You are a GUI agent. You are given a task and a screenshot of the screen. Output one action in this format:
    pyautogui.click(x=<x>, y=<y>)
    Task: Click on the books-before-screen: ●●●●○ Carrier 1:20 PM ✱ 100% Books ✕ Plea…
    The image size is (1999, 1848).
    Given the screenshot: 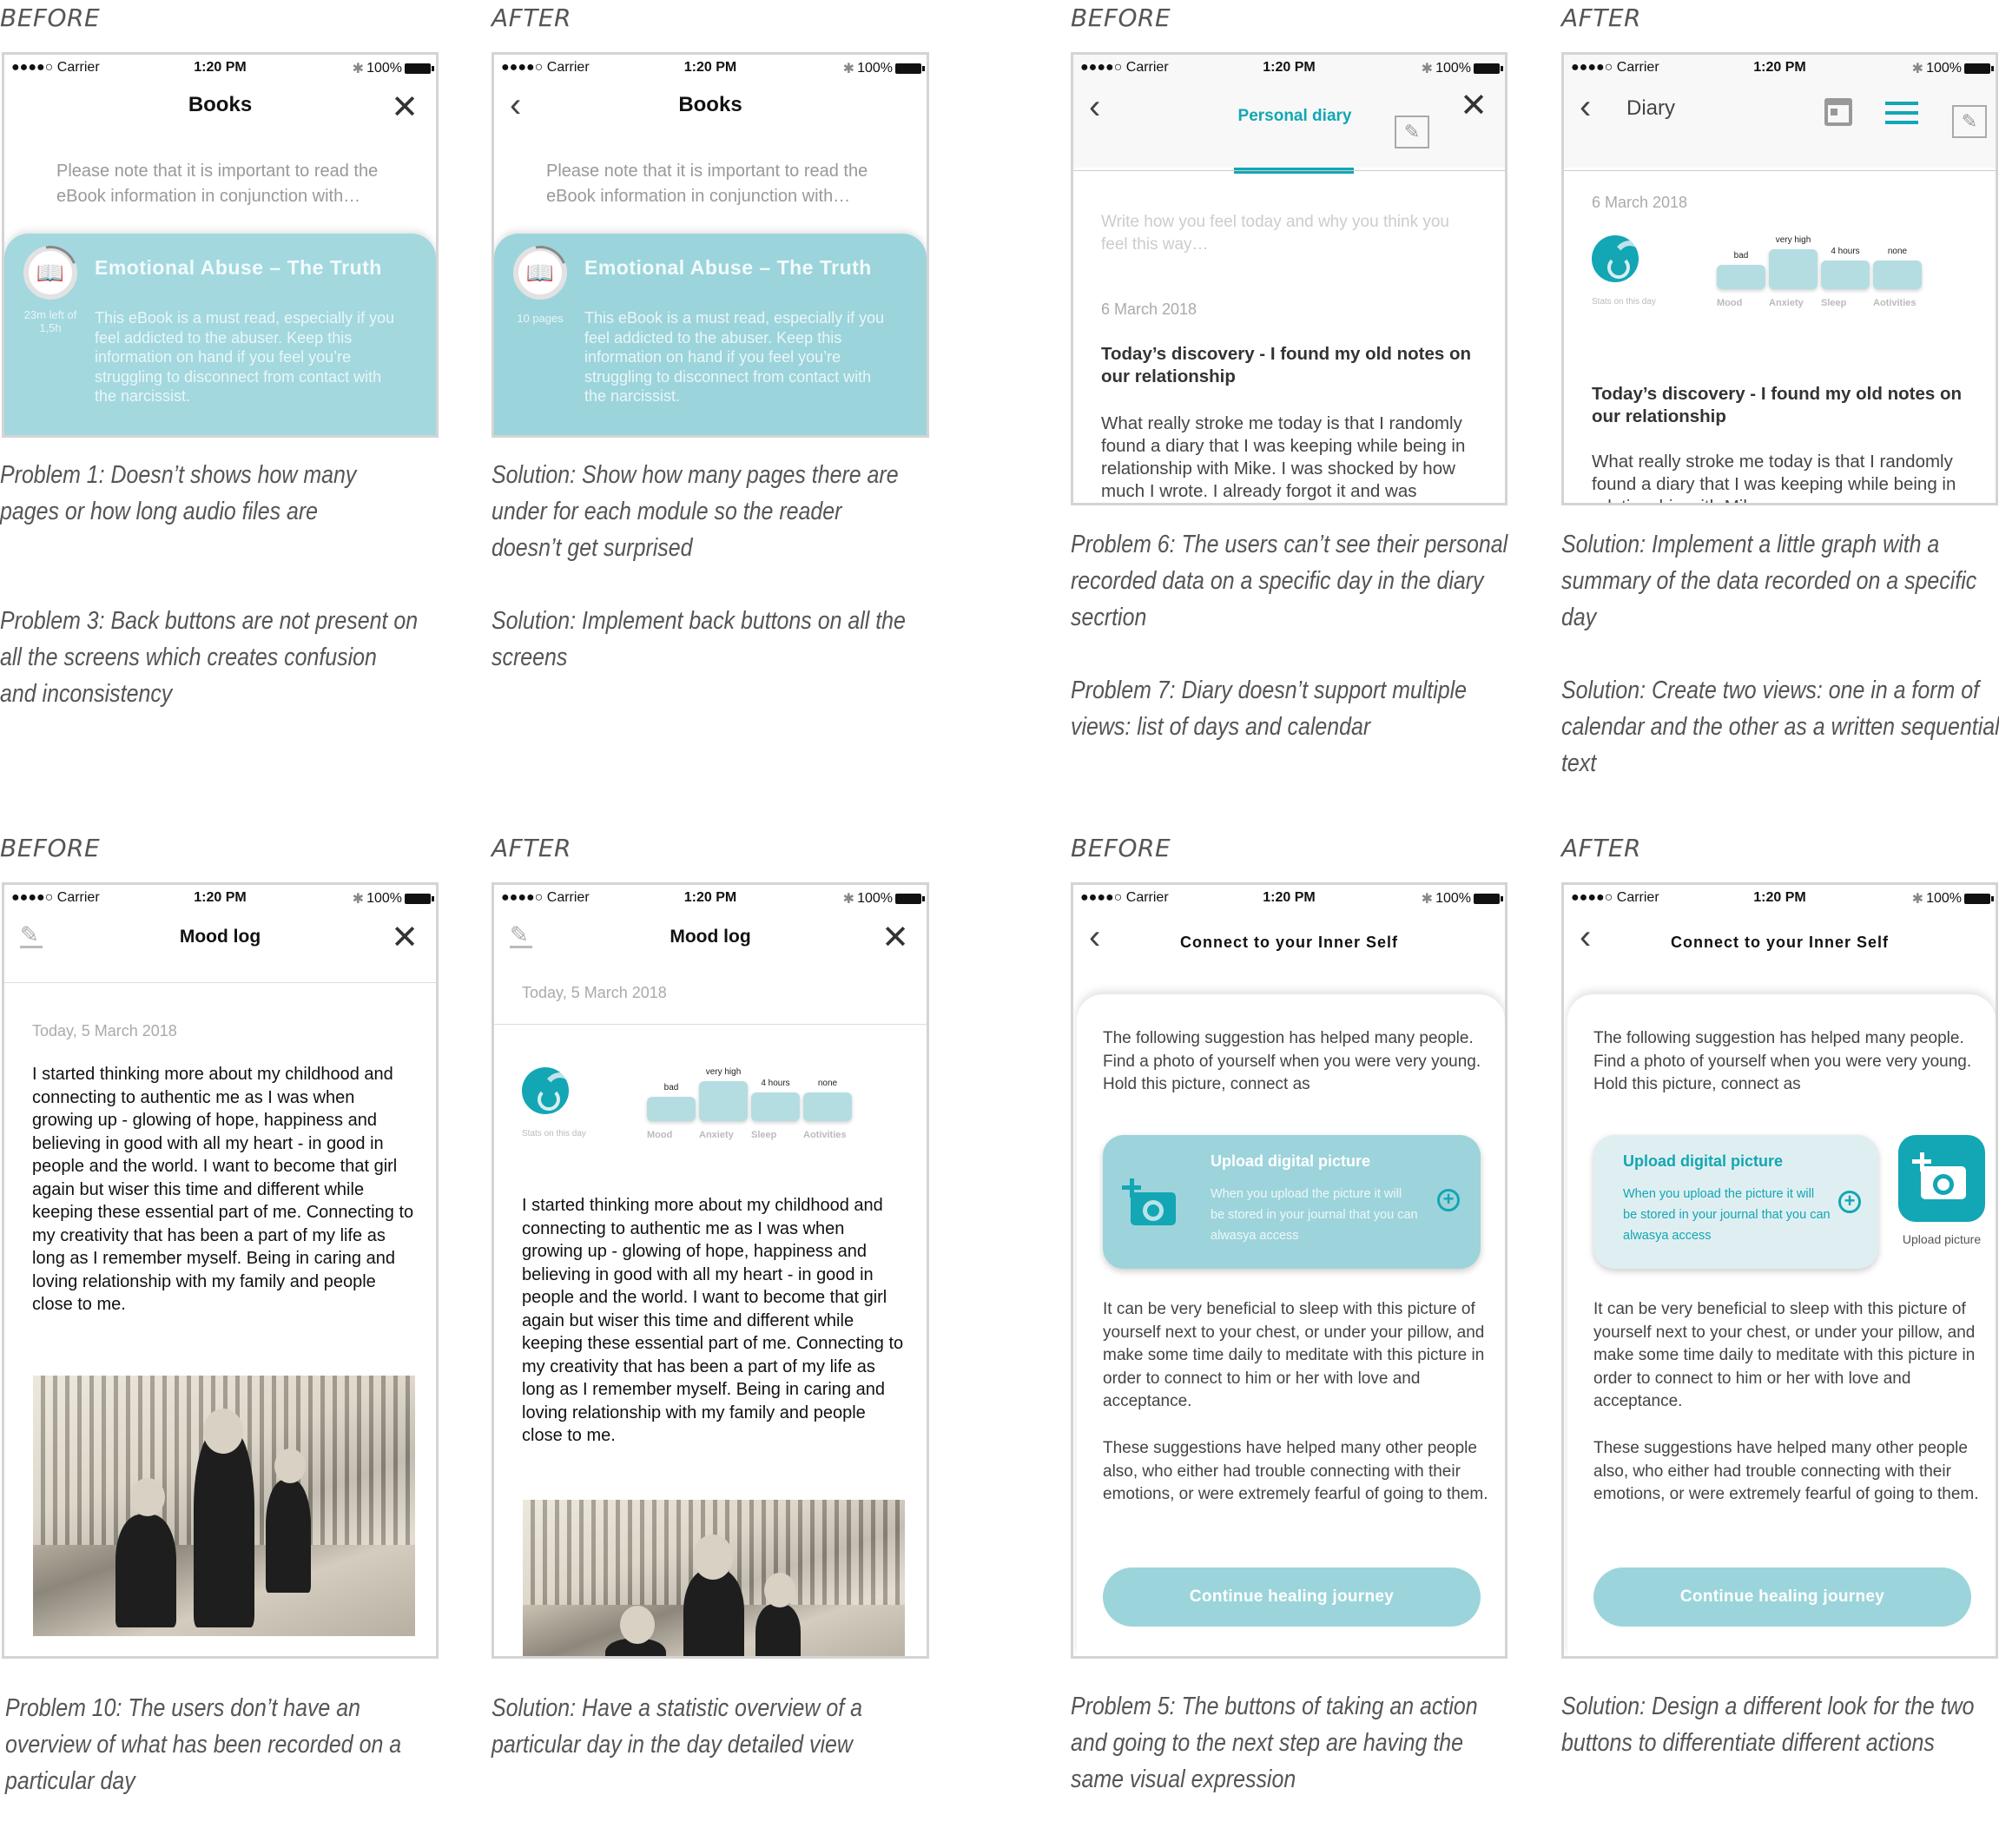 What is the action you would take?
    pyautogui.click(x=220, y=245)
    